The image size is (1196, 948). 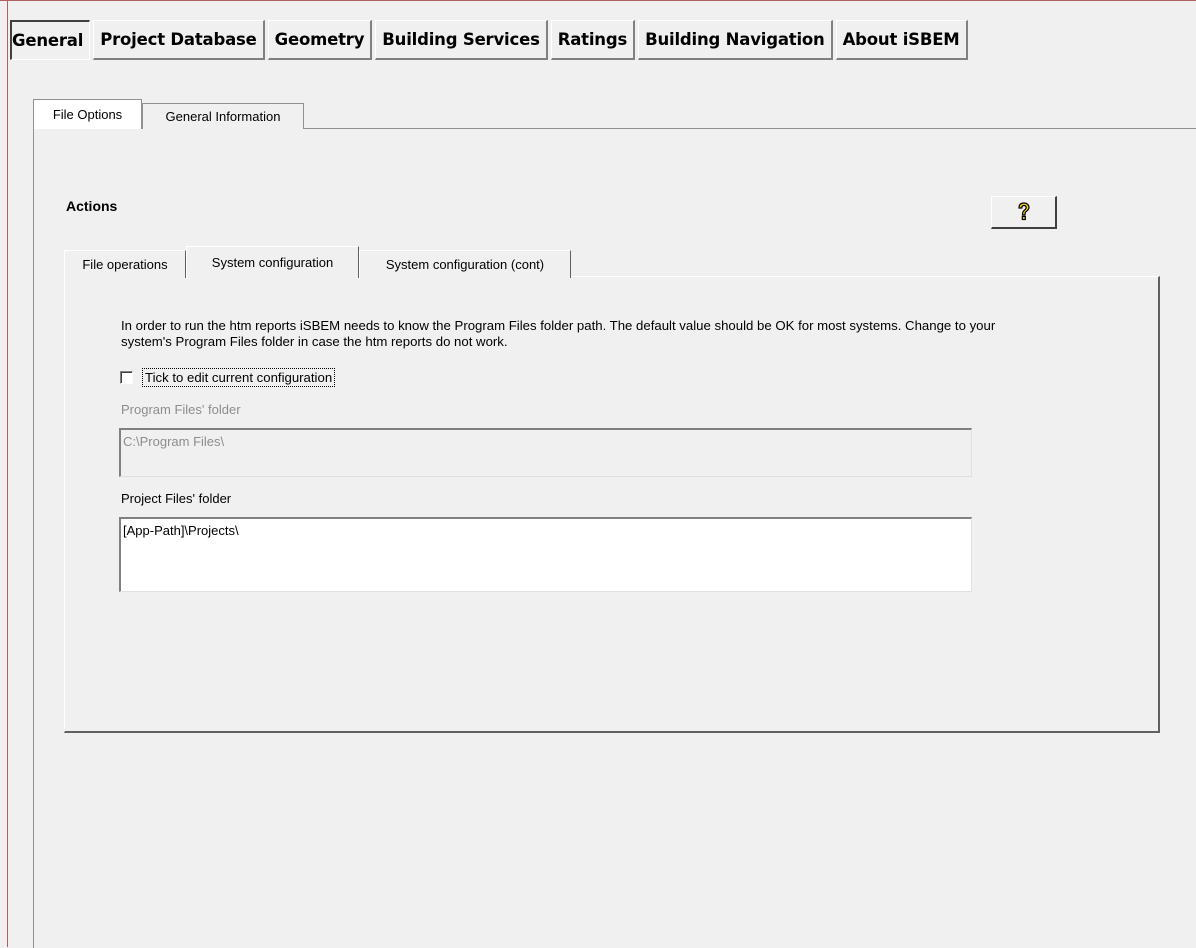 I want to click on tab-building-navigation: Building Navigation, so click(x=735, y=40).